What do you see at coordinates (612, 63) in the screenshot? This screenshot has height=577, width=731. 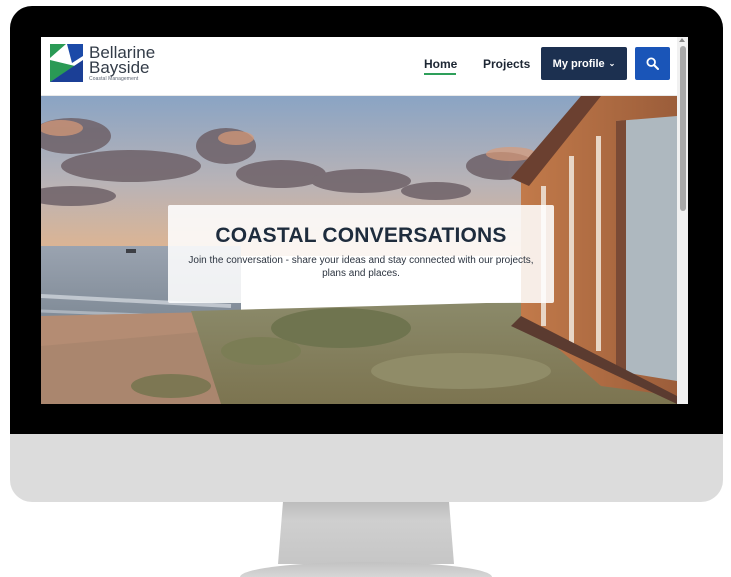 I see `chevron-down-icon: ⌄` at bounding box center [612, 63].